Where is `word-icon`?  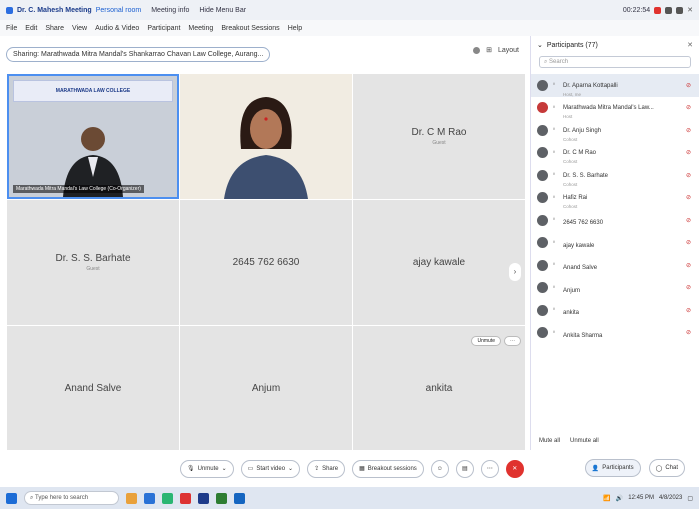
word-icon is located at coordinates (239, 498).